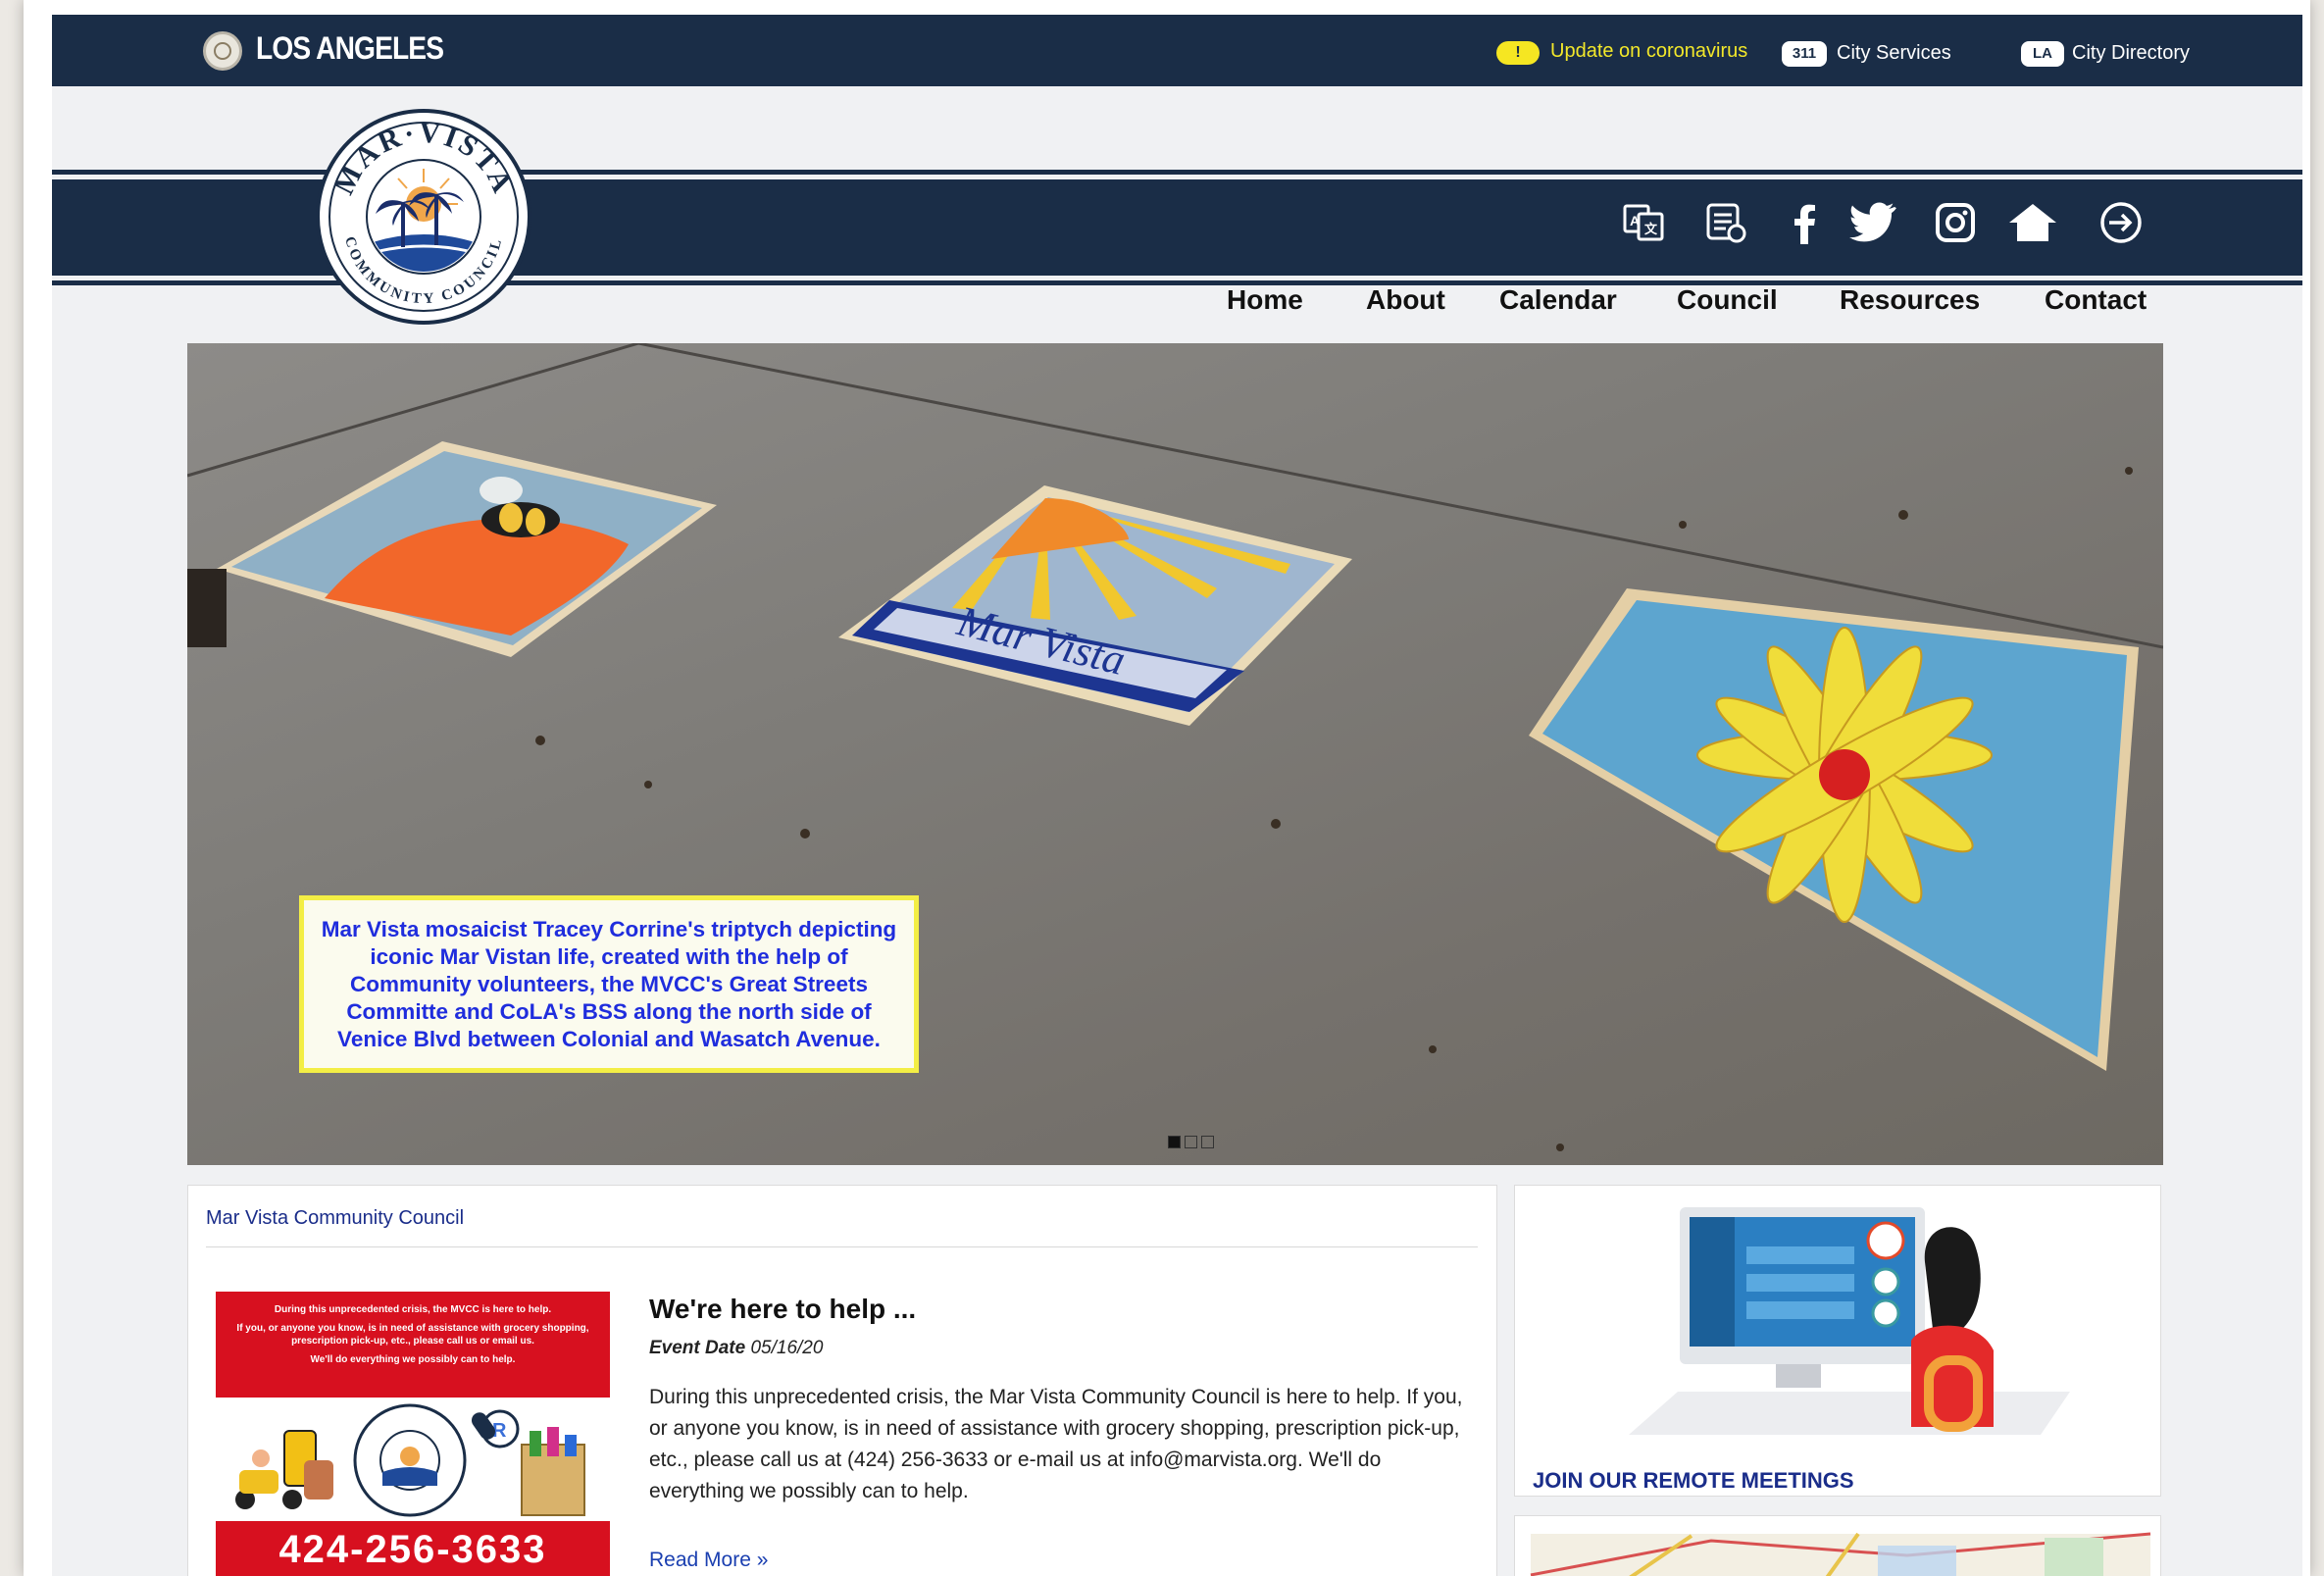 This screenshot has height=1576, width=2324. What do you see at coordinates (410, 1460) in the screenshot?
I see `thumb-illustration: R` at bounding box center [410, 1460].